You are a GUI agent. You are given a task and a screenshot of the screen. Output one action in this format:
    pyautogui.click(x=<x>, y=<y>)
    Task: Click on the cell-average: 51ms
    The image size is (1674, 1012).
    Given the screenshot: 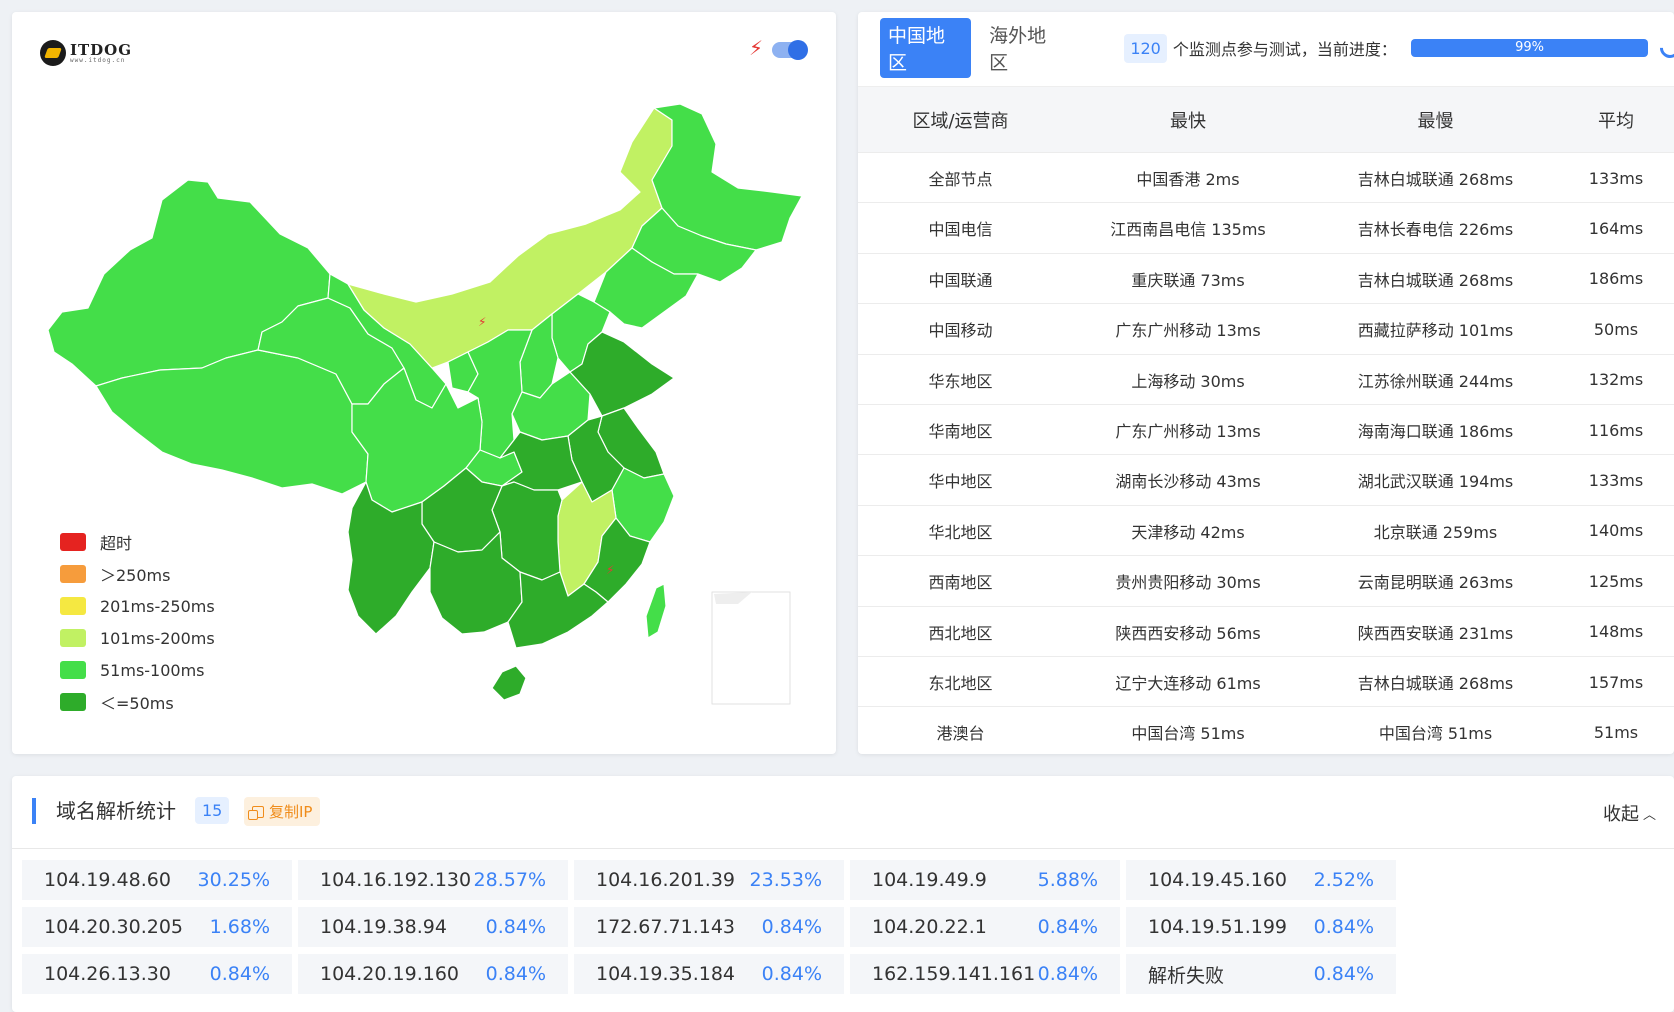 What is the action you would take?
    pyautogui.click(x=1616, y=732)
    